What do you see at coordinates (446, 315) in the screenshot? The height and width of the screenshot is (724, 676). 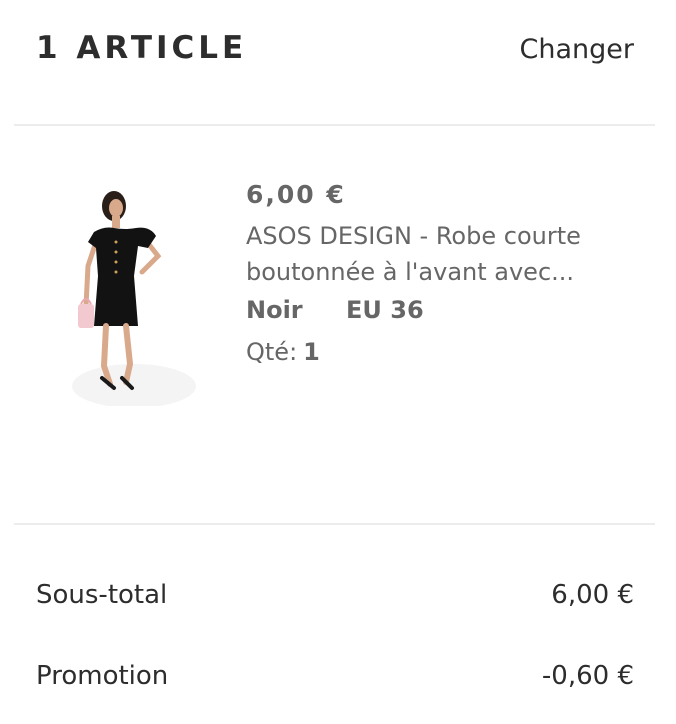 I see `item-attributes: Noir EU 36` at bounding box center [446, 315].